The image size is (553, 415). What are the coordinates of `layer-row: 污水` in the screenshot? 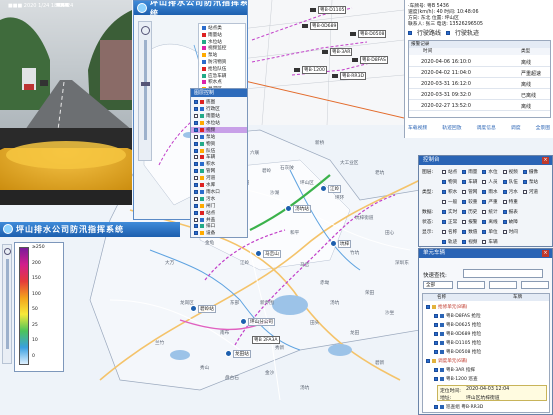 It's located at (219, 199).